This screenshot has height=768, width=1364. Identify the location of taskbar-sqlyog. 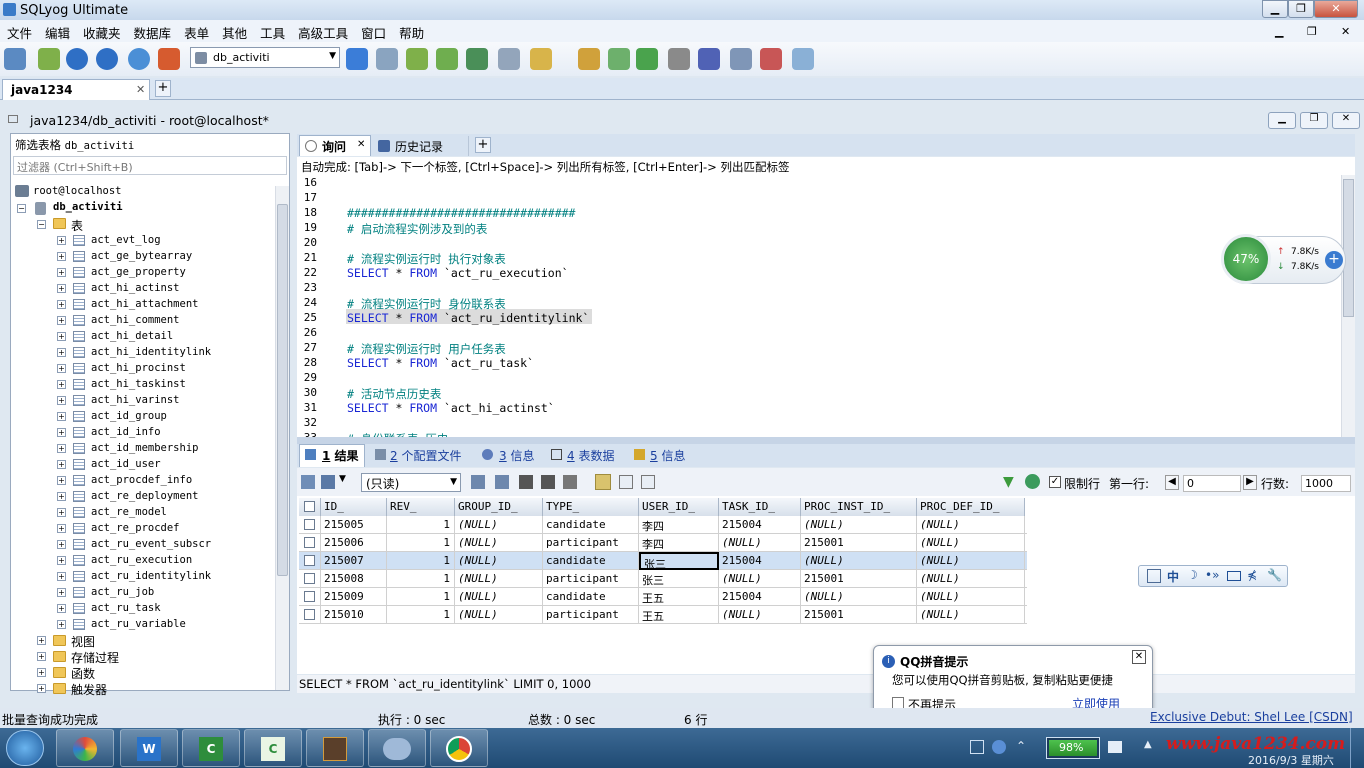
(397, 748).